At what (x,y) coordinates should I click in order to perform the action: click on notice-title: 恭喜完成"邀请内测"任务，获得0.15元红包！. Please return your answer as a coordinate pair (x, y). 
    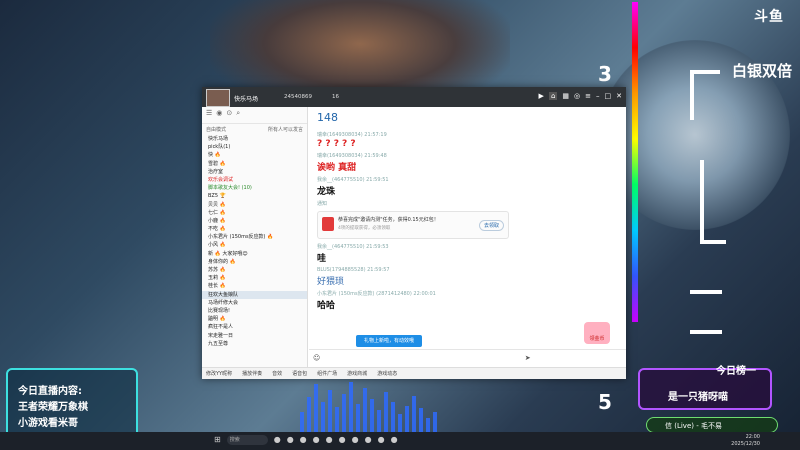
    Looking at the image, I should click on (388, 220).